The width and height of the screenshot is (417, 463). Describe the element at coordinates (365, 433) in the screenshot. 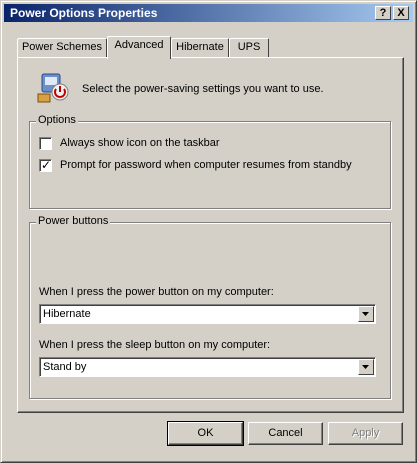

I see `apply-button: Apply` at that location.